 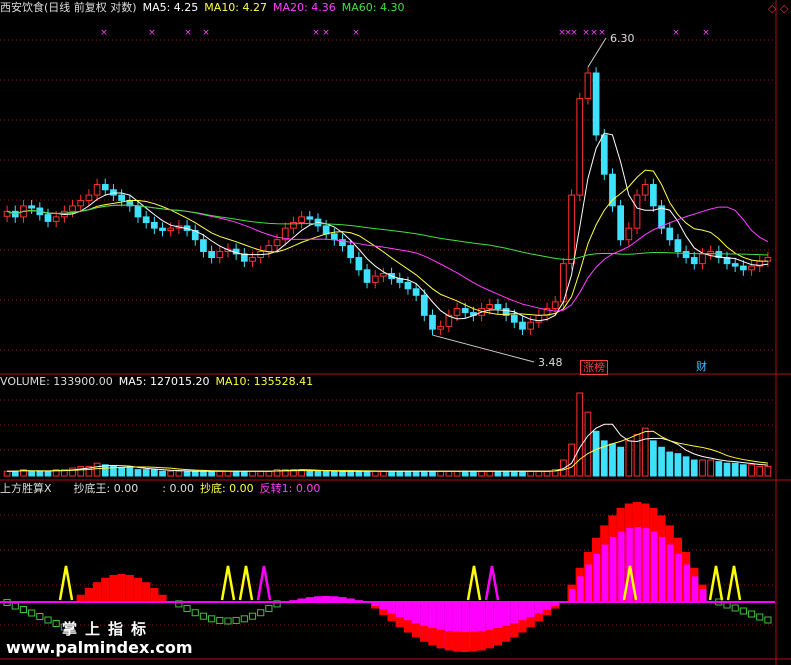 What do you see at coordinates (117, 637) in the screenshot?
I see `watermark: 掌上指标 www.palmindex.com` at bounding box center [117, 637].